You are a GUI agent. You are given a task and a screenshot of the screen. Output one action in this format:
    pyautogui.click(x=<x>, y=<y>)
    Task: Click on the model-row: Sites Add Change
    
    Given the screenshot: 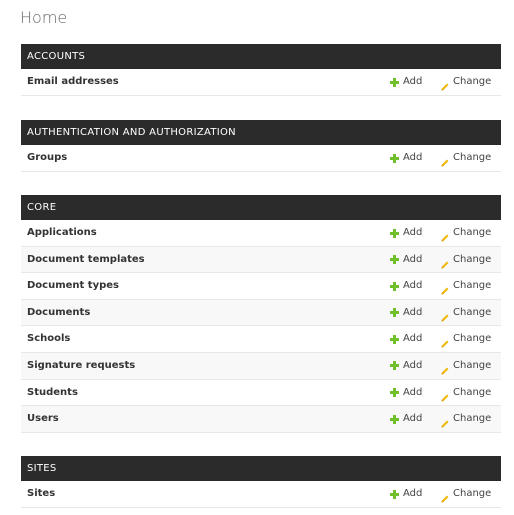 What is the action you would take?
    pyautogui.click(x=261, y=494)
    